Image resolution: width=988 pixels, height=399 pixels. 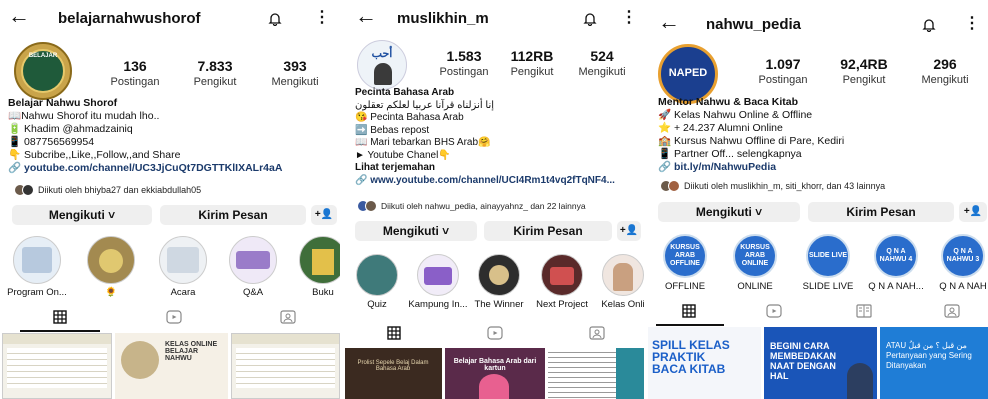 I want to click on profile-avatar: BELAJAR, so click(x=43, y=71).